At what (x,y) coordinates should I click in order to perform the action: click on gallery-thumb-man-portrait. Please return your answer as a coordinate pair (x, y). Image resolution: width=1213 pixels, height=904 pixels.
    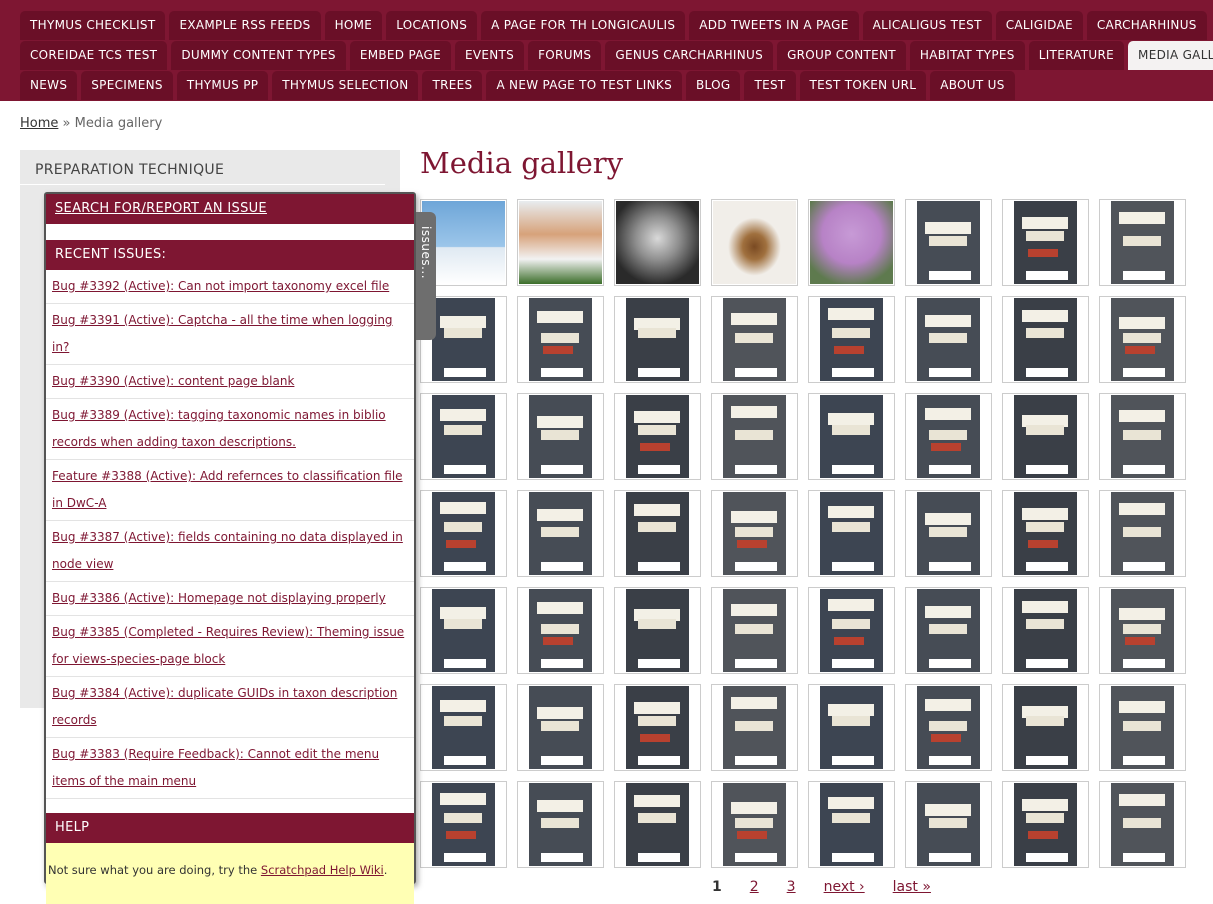
    Looking at the image, I should click on (560, 242).